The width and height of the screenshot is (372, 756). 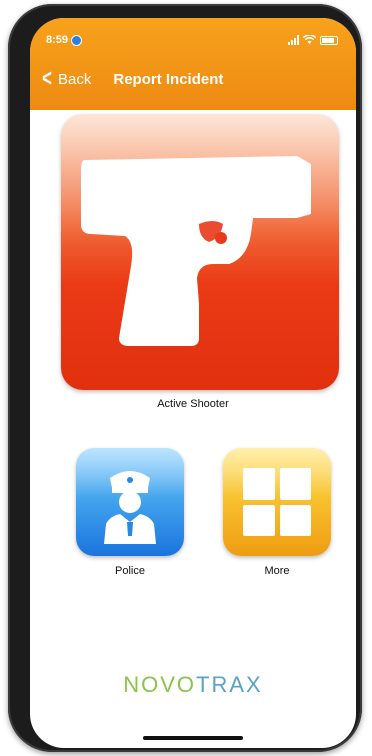 I want to click on page-title: Report Incident, so click(x=168, y=79).